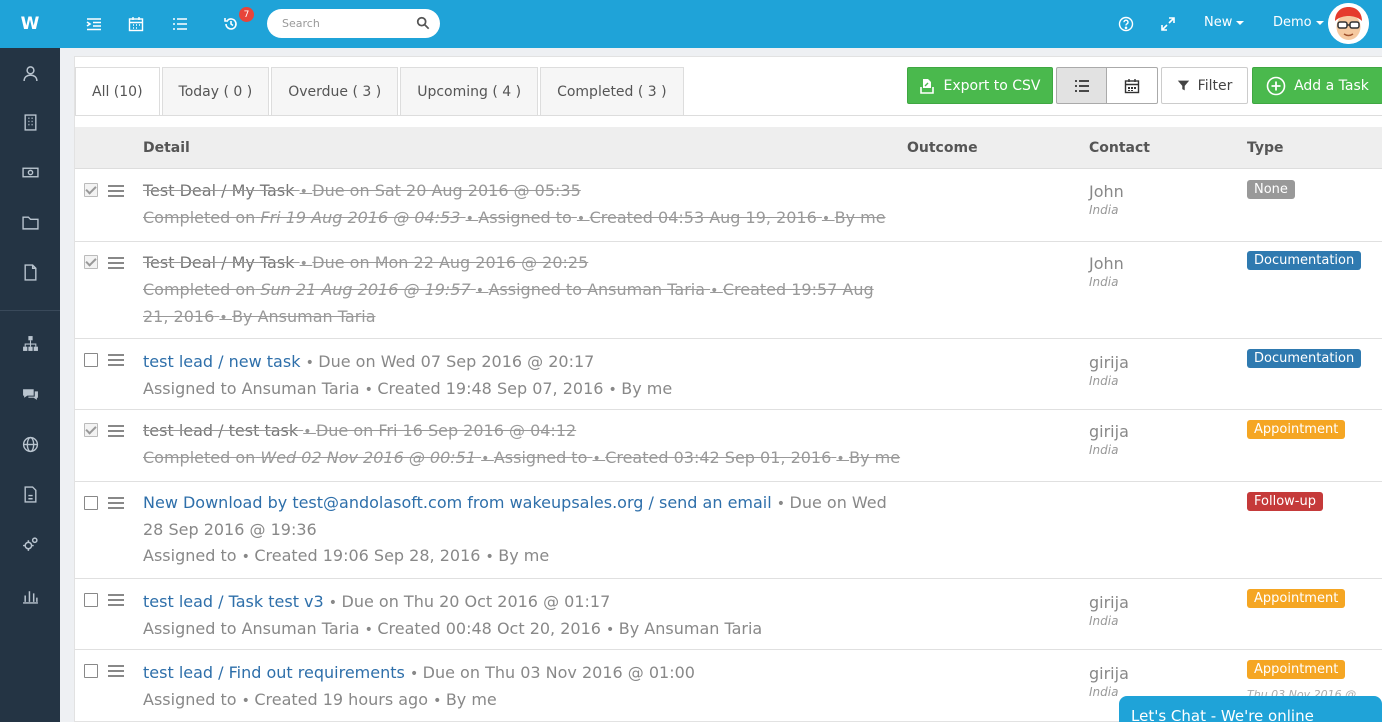 This screenshot has height=722, width=1382. What do you see at coordinates (423, 23) in the screenshot?
I see `search-icon` at bounding box center [423, 23].